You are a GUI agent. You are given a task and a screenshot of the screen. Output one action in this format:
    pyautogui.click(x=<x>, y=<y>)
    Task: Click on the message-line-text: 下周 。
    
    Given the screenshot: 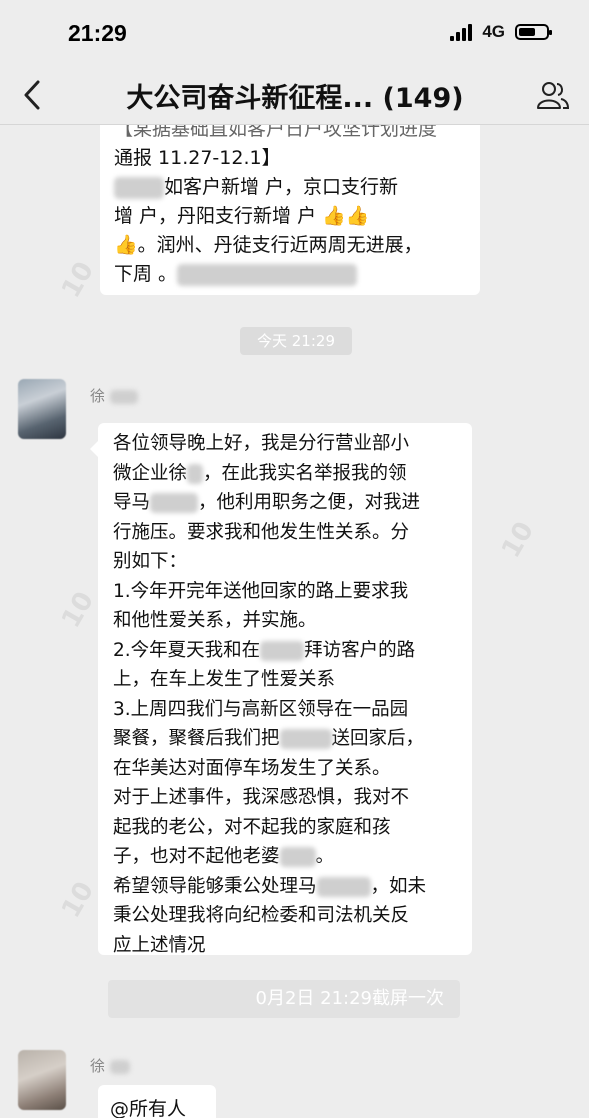 What is the action you would take?
    pyautogui.click(x=146, y=274)
    